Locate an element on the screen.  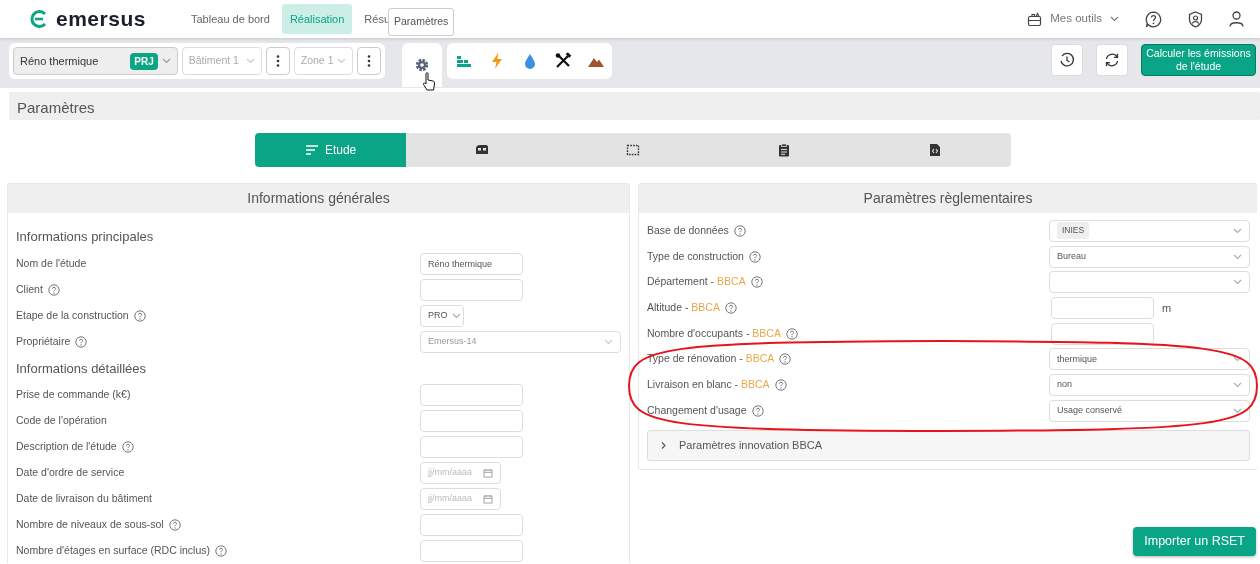
field-label: Code de l'opération is located at coordinates (61, 421).